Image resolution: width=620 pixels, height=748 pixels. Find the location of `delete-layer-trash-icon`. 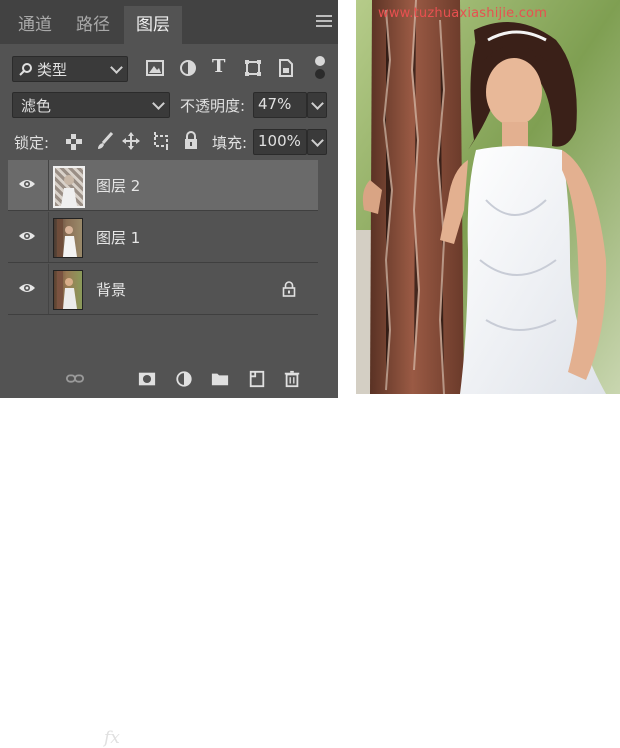

delete-layer-trash-icon is located at coordinates (292, 379).